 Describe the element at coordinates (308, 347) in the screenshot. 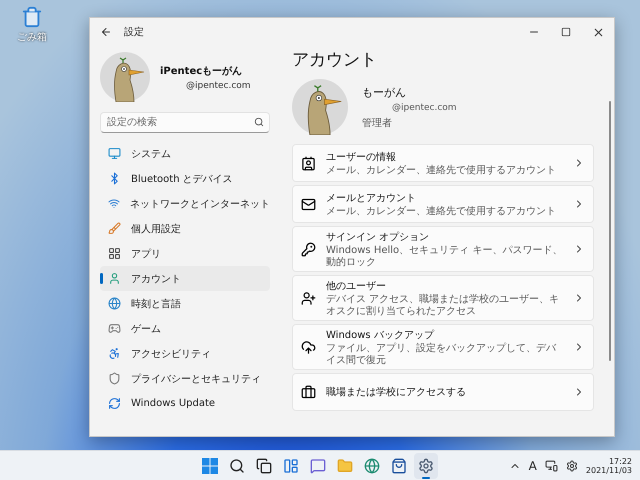

I see `backup-icon` at that location.